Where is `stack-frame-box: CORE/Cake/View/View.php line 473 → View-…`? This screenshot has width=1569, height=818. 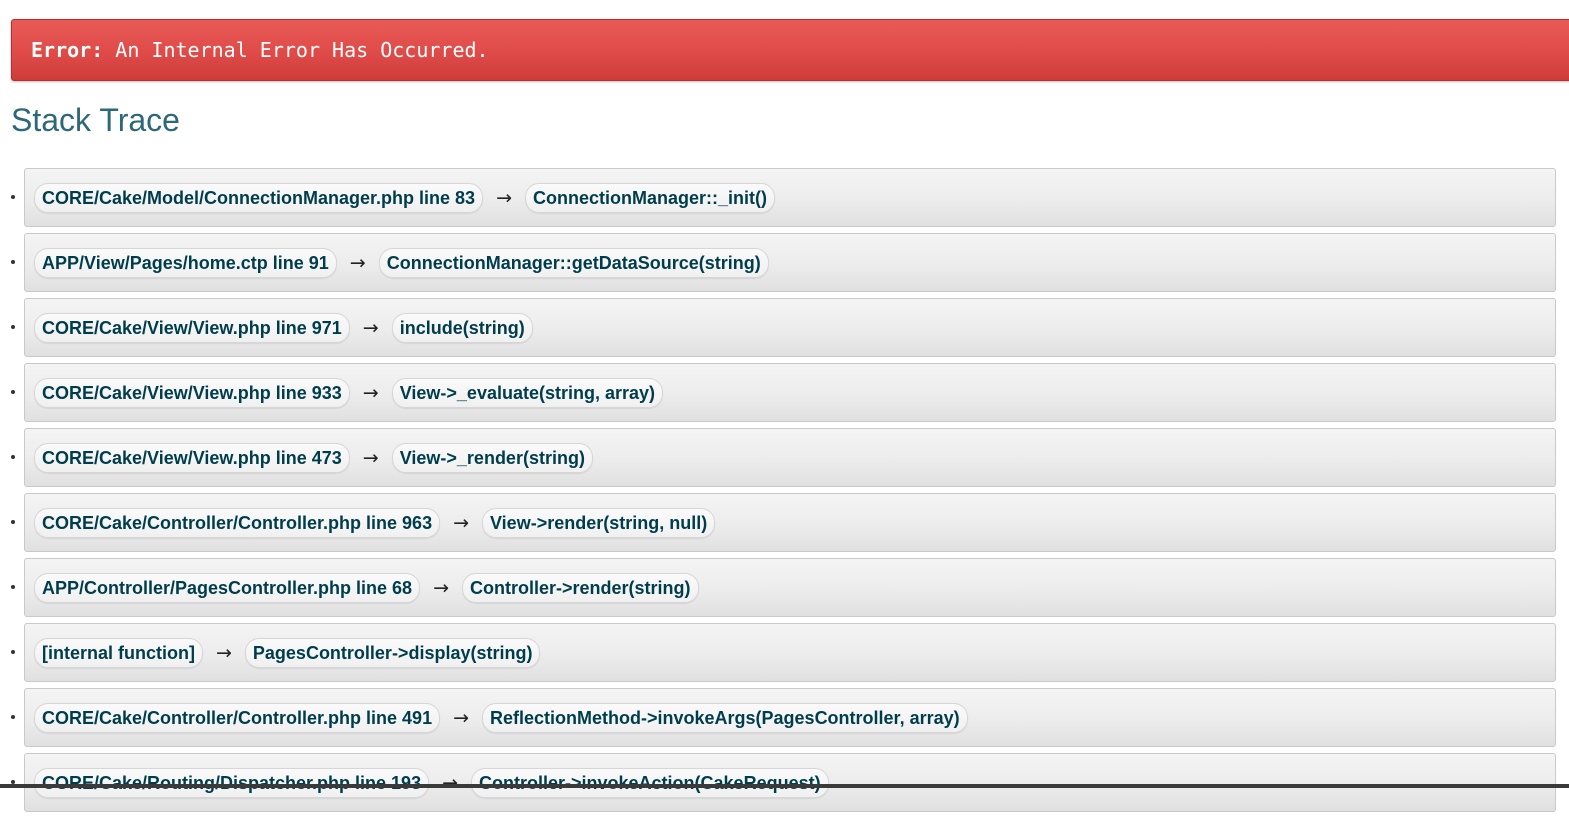
stack-frame-box: CORE/Cake/View/View.php line 473 → View-… is located at coordinates (790, 457).